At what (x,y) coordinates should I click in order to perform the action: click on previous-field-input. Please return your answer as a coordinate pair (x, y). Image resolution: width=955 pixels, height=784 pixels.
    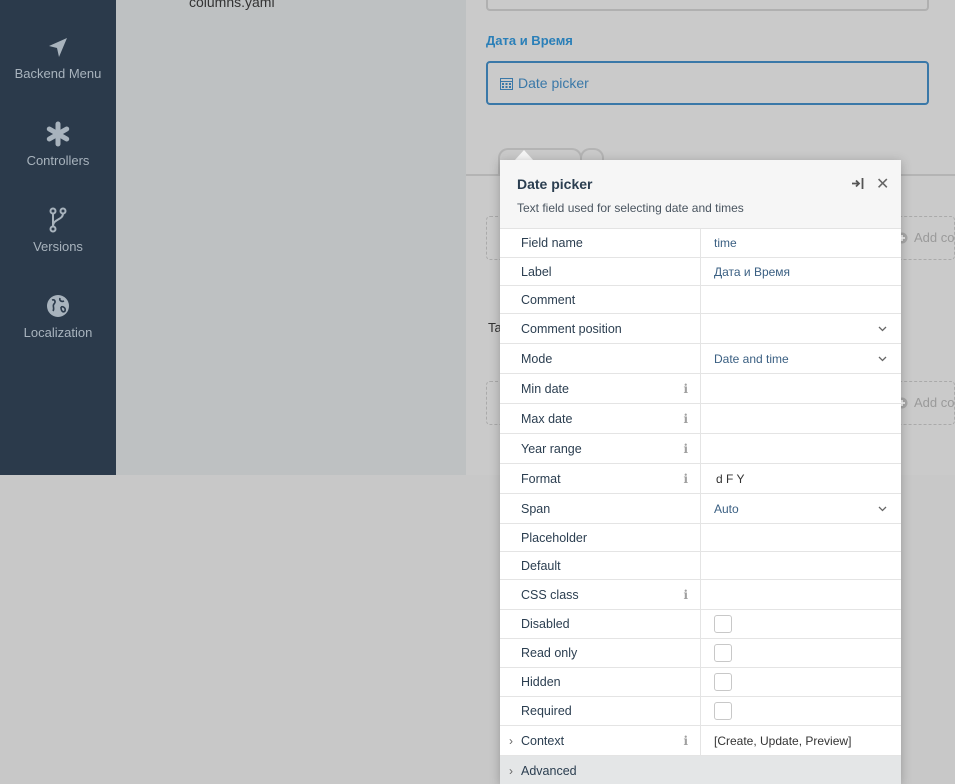
    Looking at the image, I should click on (707, 5).